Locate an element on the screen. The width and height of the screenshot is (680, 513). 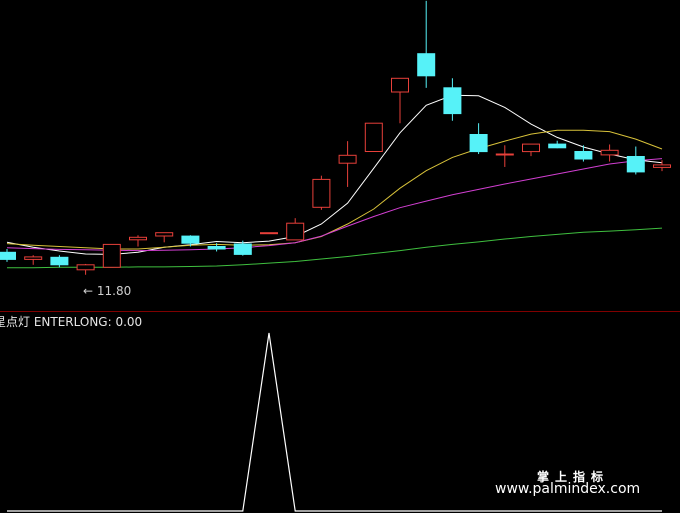
indicator-title: 星点灯 ENTERLONG: 0.00 is located at coordinates (71, 322).